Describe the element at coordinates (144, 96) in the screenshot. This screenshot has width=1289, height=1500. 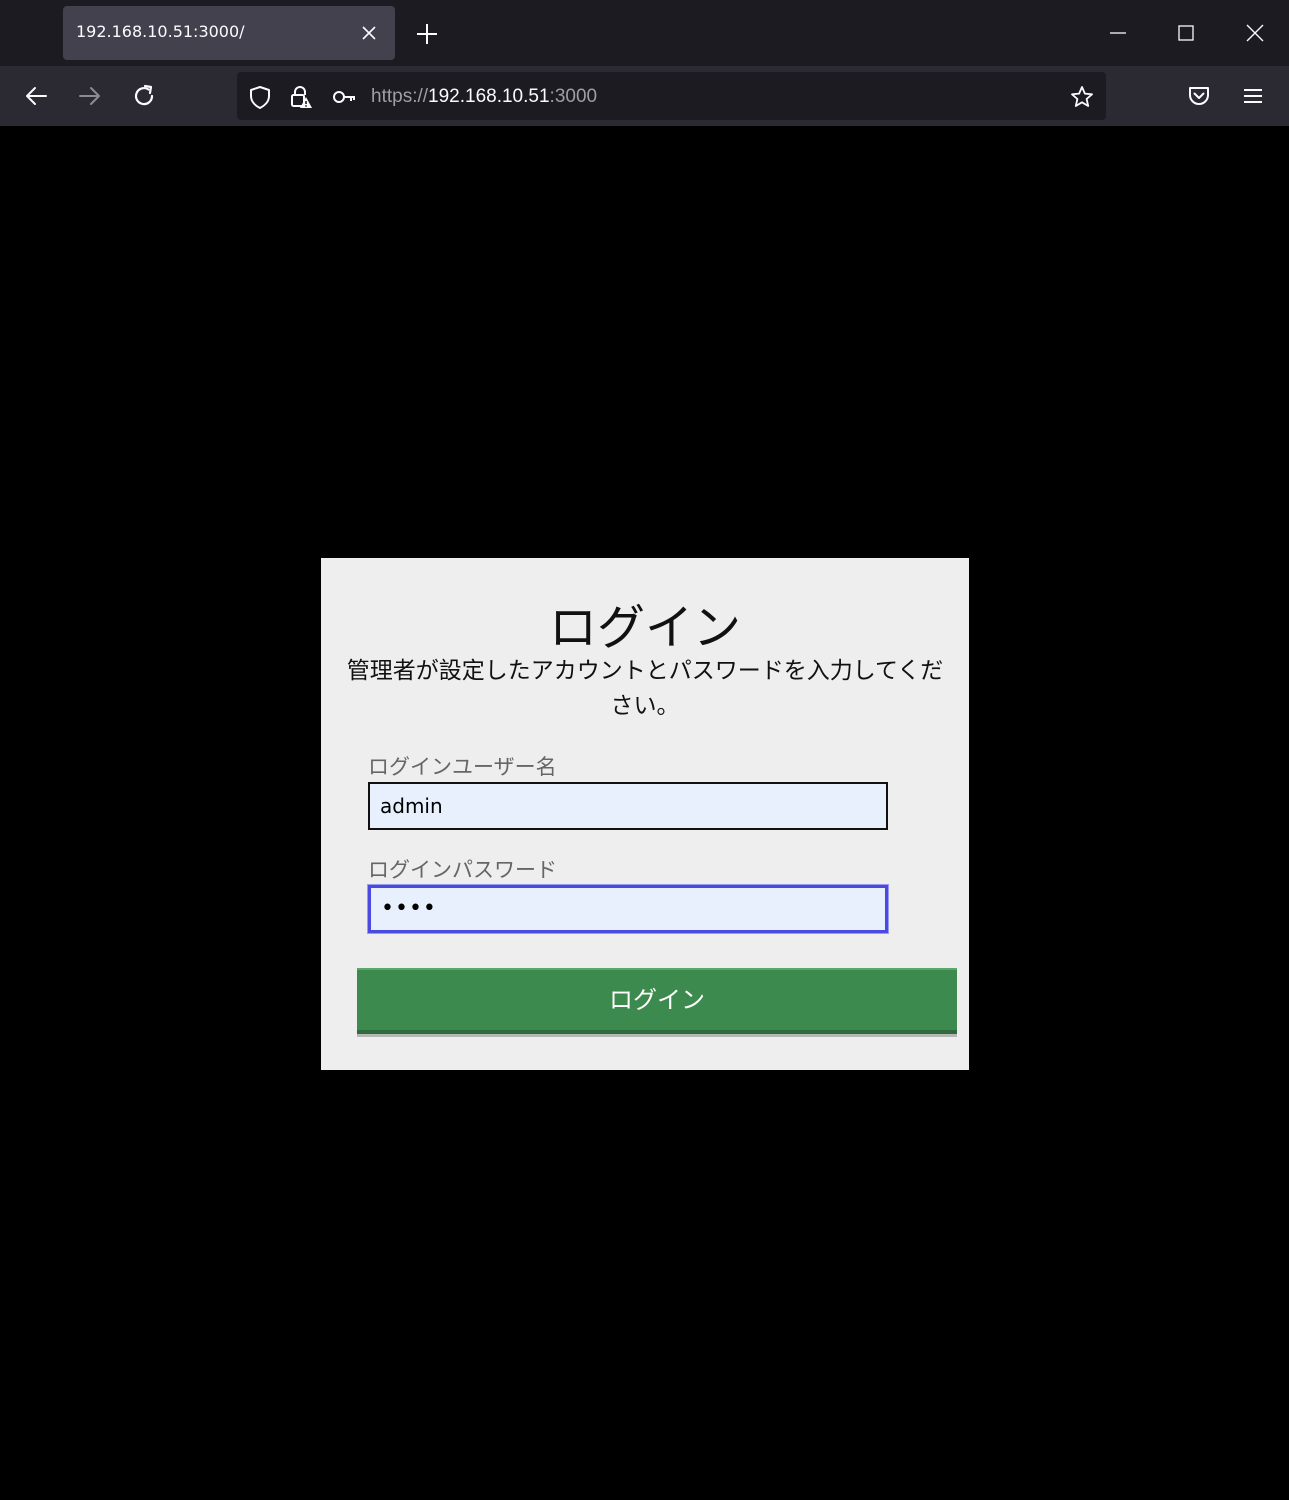
I see `reload-icon` at that location.